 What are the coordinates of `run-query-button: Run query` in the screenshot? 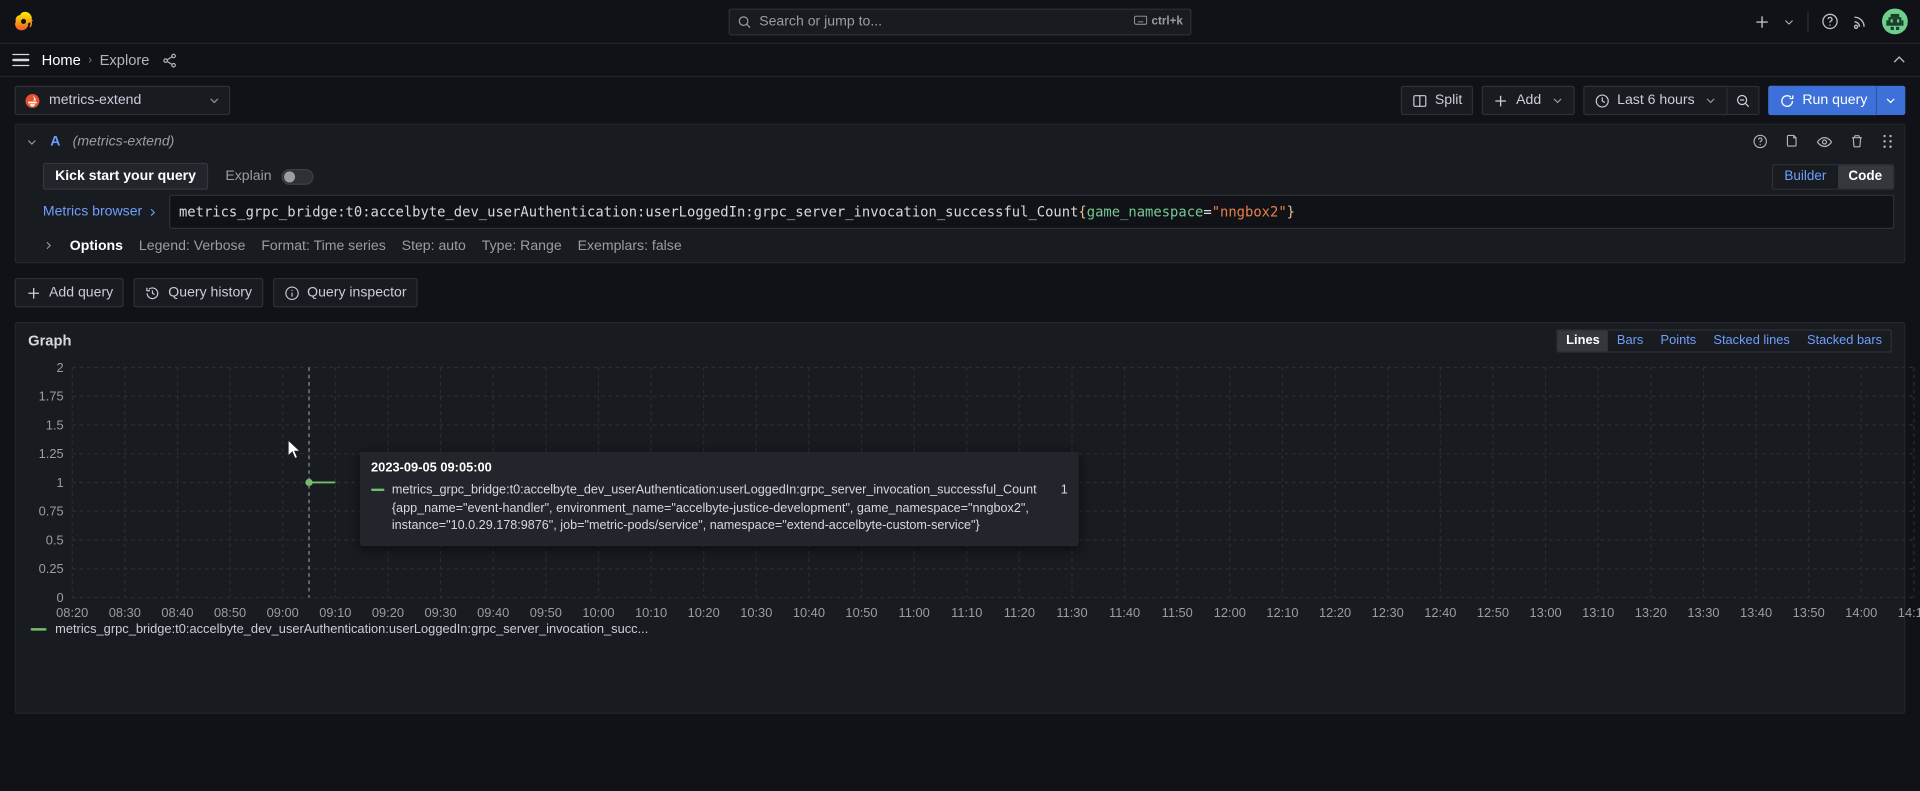 It's located at (1822, 100).